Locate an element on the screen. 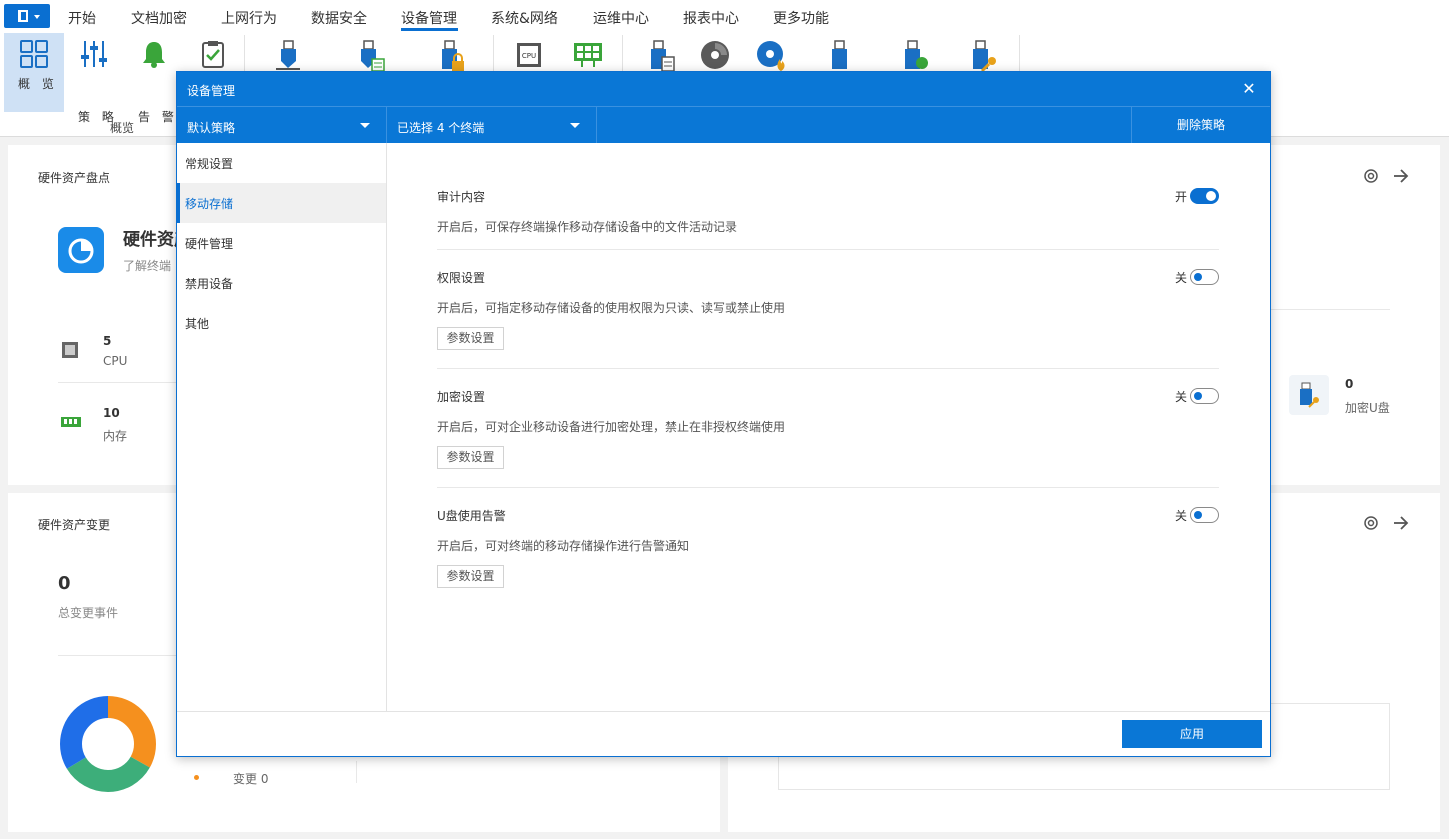  usb-alarm-param-button: 参数设置 is located at coordinates (470, 576).